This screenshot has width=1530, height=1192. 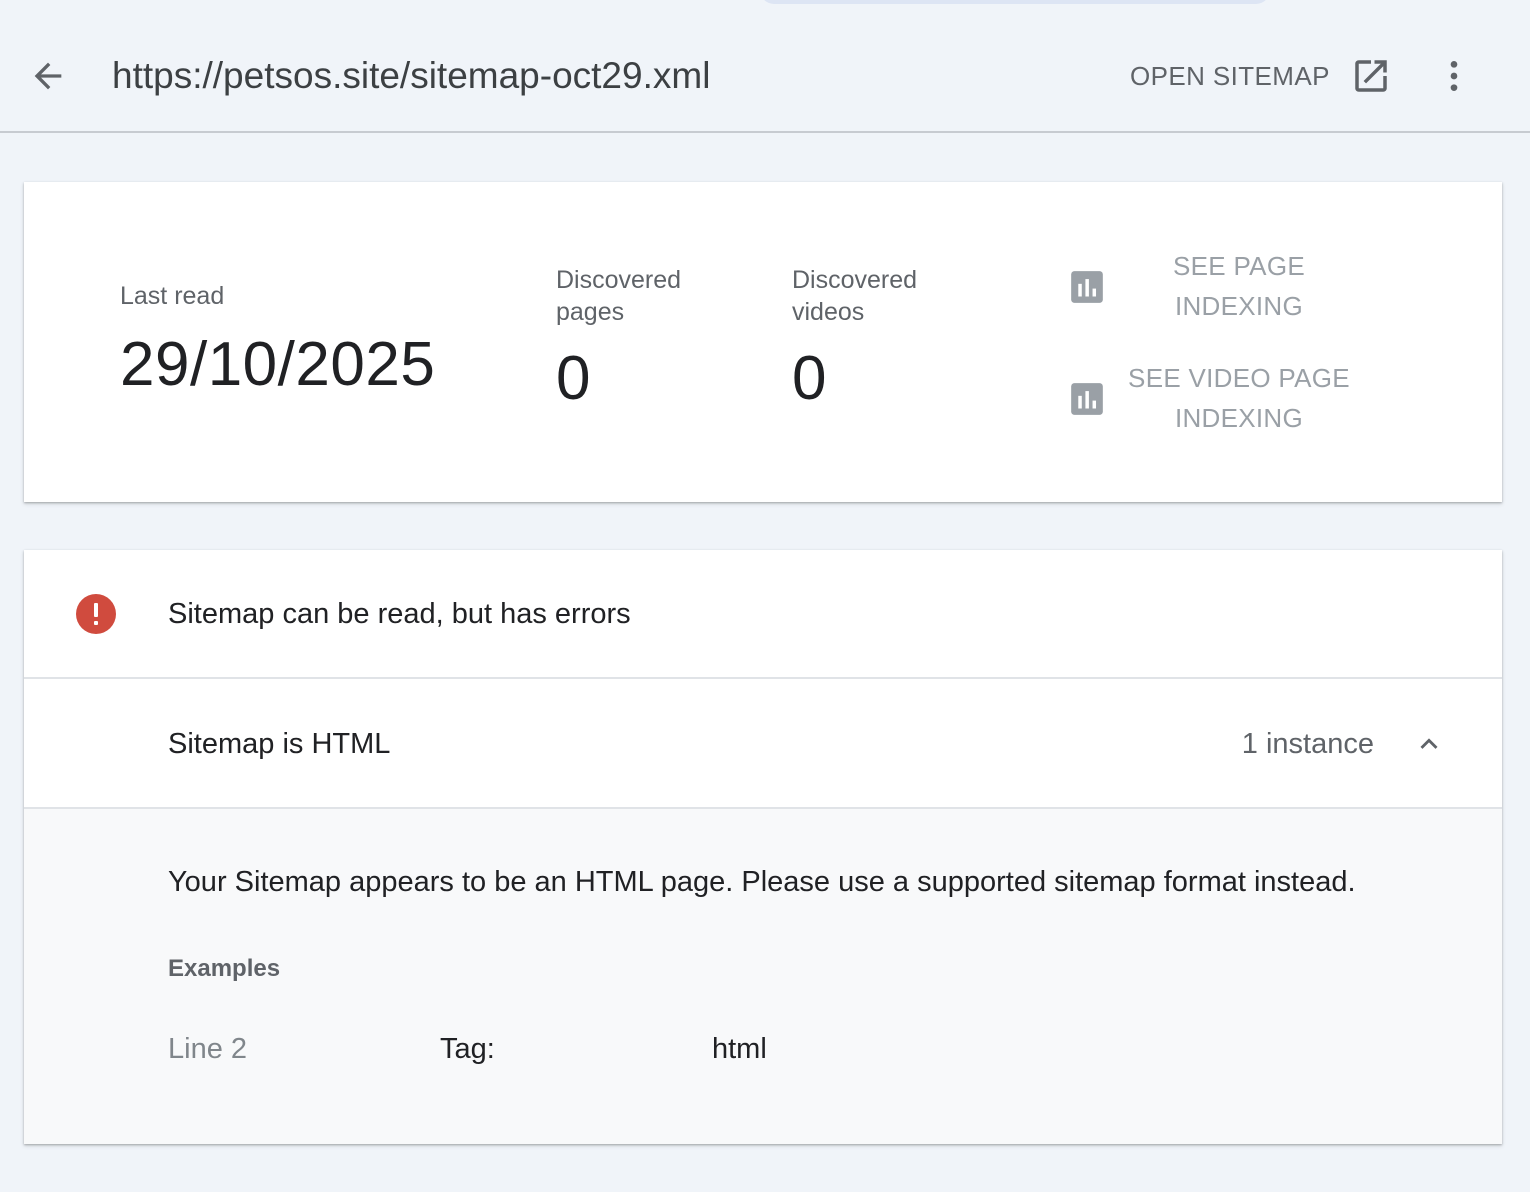 I want to click on open-sitemap-button: OPEN SITEMAP, so click(x=1261, y=76).